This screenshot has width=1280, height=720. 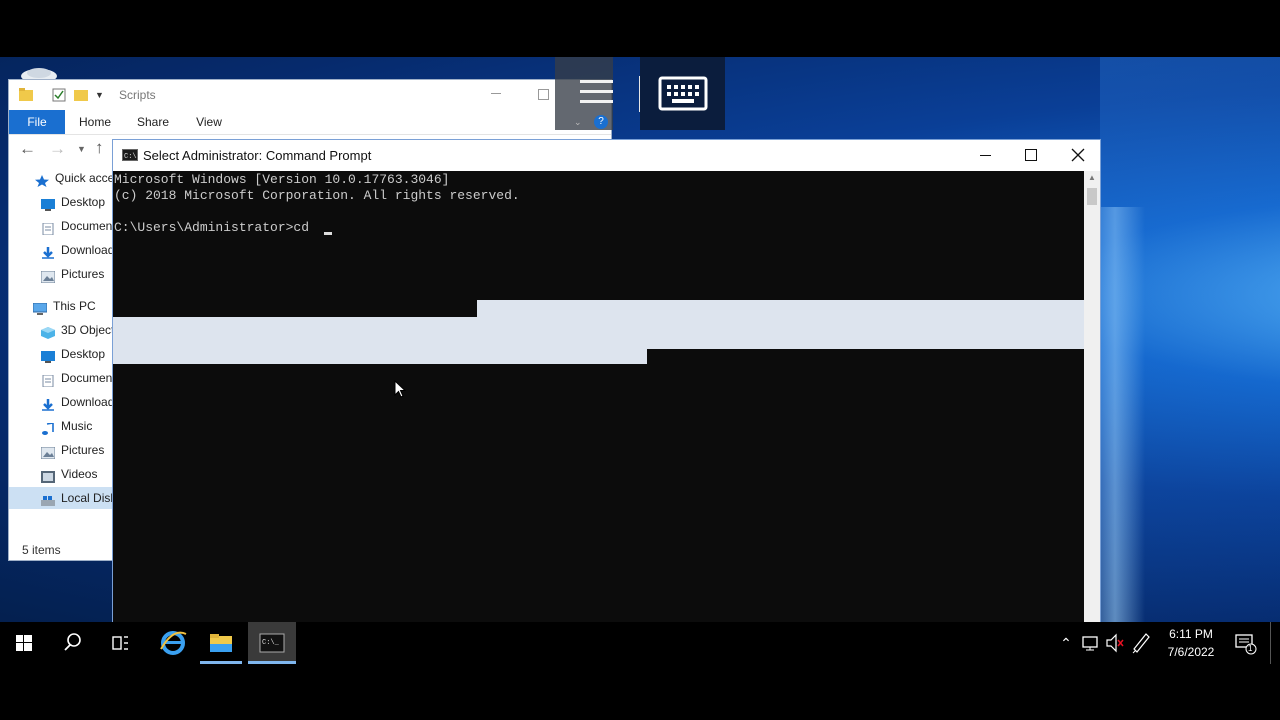 I want to click on cmd-title-bar: C:\ Select Administrator: Command Prompt, so click(x=606, y=155).